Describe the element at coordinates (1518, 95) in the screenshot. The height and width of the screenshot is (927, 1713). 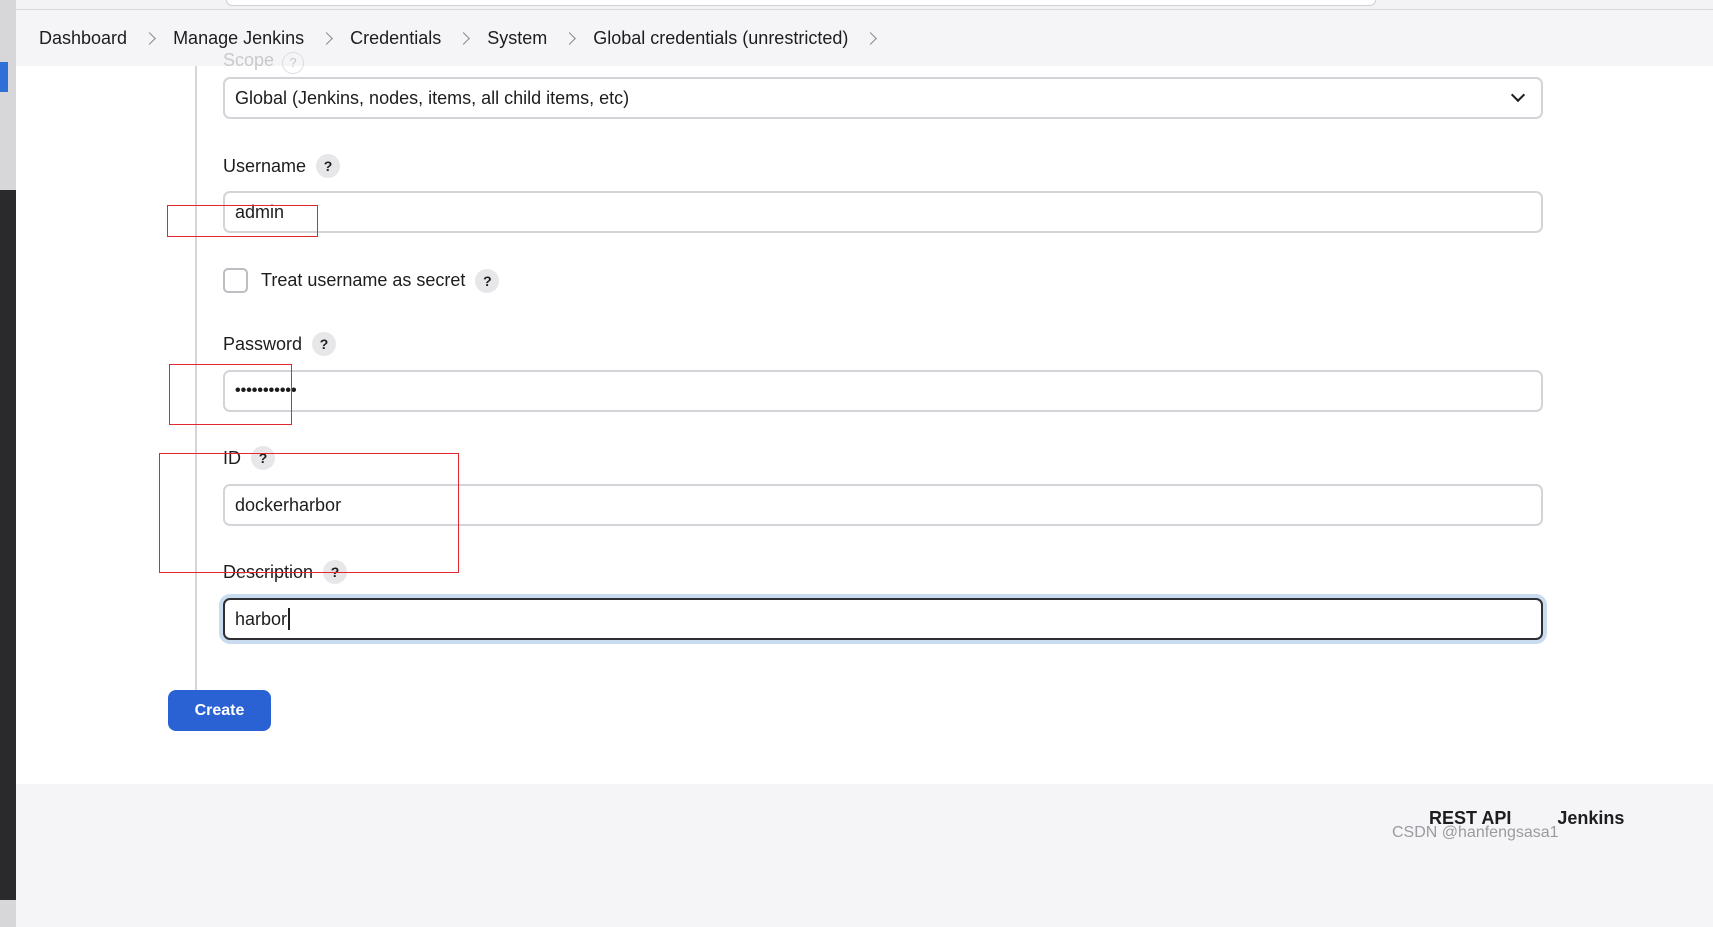
I see `chevron-down-icon` at that location.